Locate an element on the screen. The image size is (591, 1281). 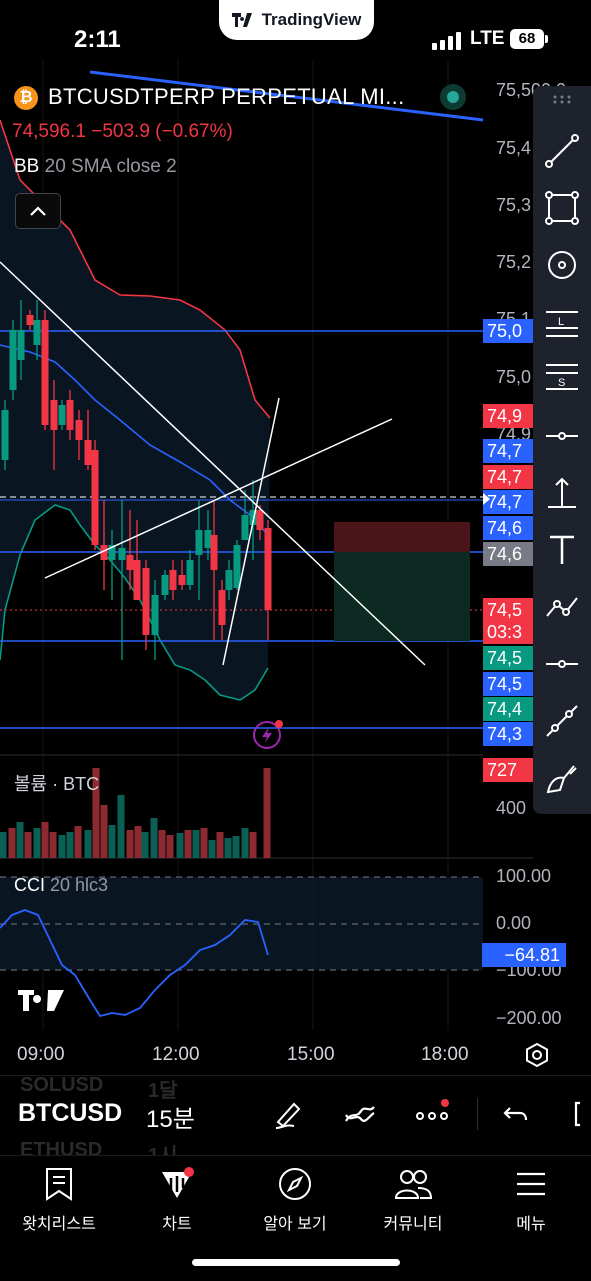
cci-axis-label: 0.00 is located at coordinates (514, 923).